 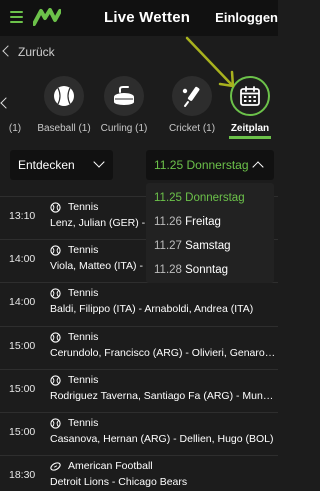 What do you see at coordinates (99, 162) in the screenshot?
I see `chevron-down-icon` at bounding box center [99, 162].